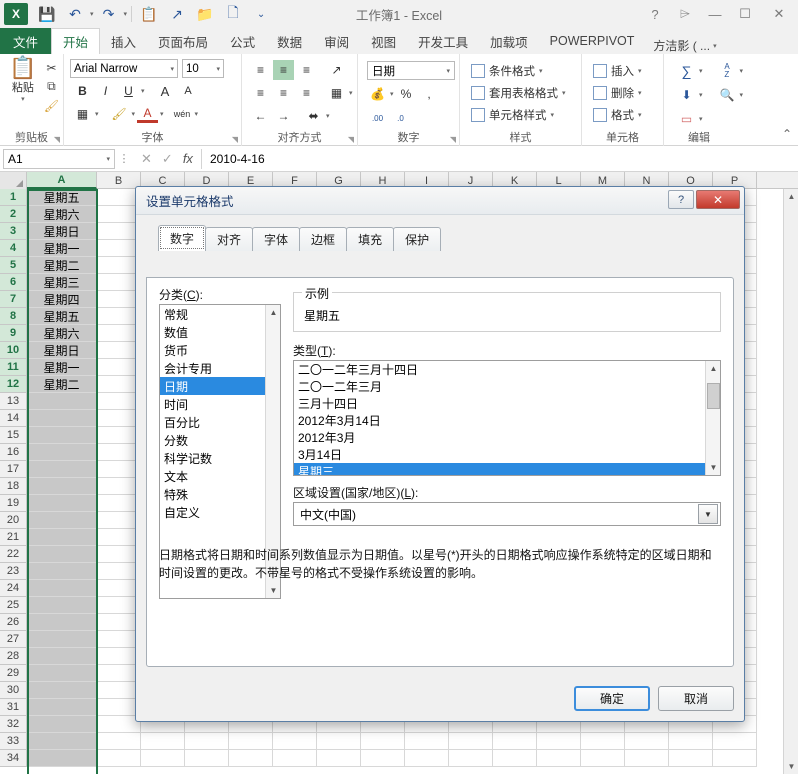 This screenshot has width=798, height=774. I want to click on merge-center-icon: ▦, so click(336, 93).